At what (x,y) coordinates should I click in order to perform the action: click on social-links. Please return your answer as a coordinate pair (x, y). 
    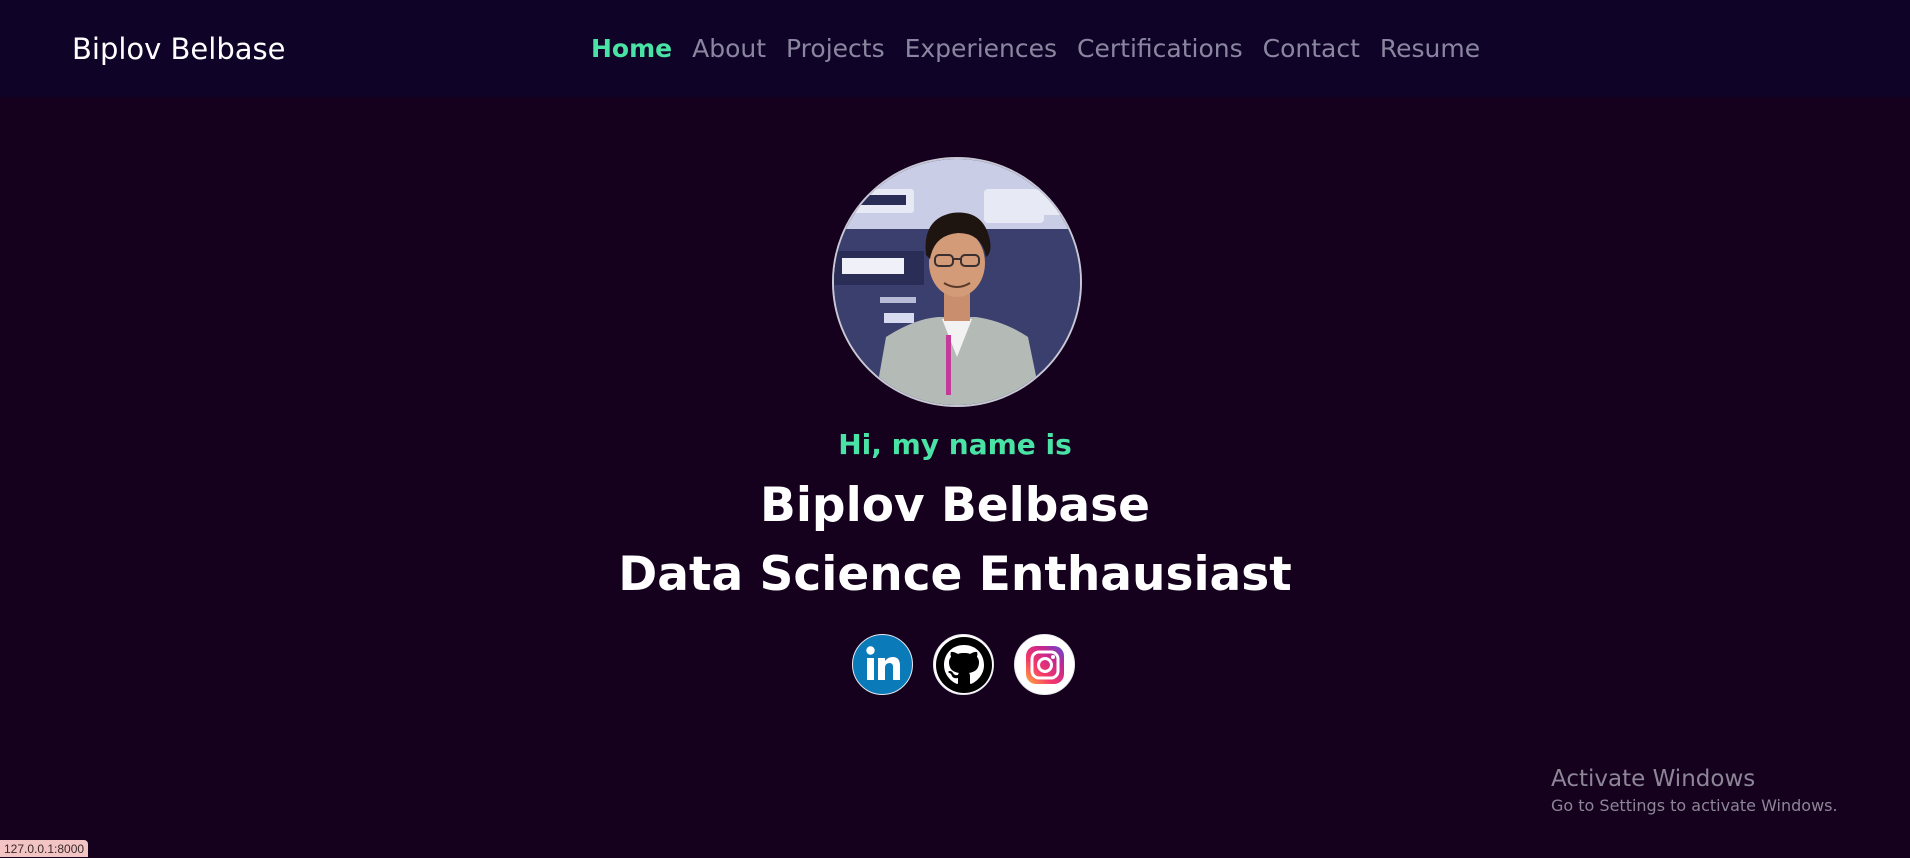
    Looking at the image, I should click on (963, 664).